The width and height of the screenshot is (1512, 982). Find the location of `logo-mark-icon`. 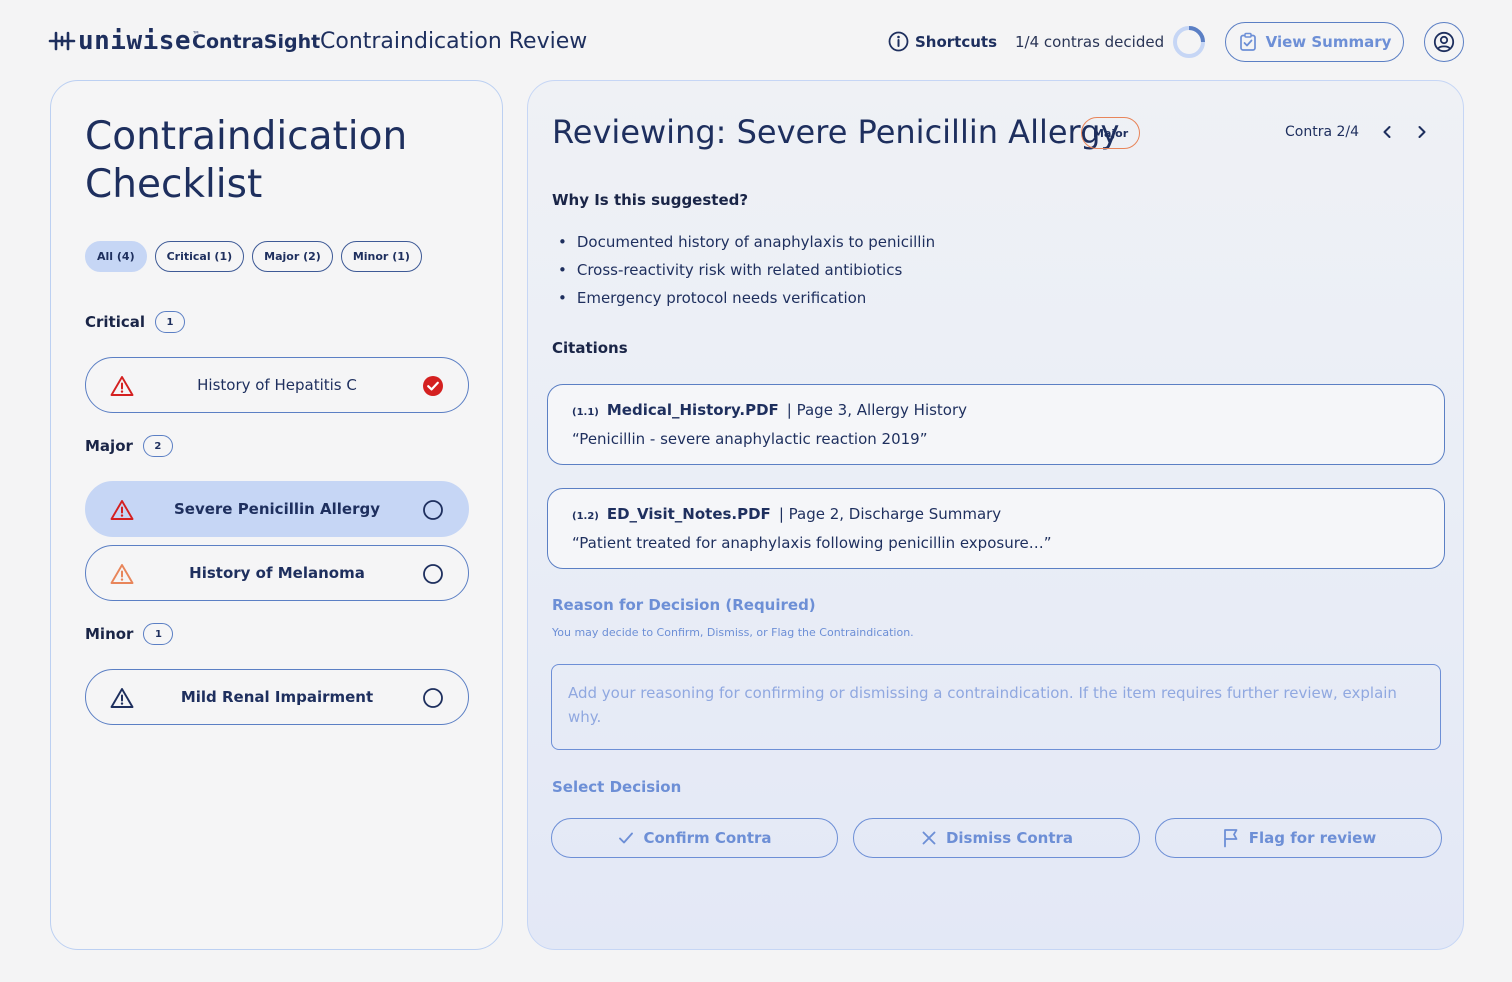

logo-mark-icon is located at coordinates (62, 41).